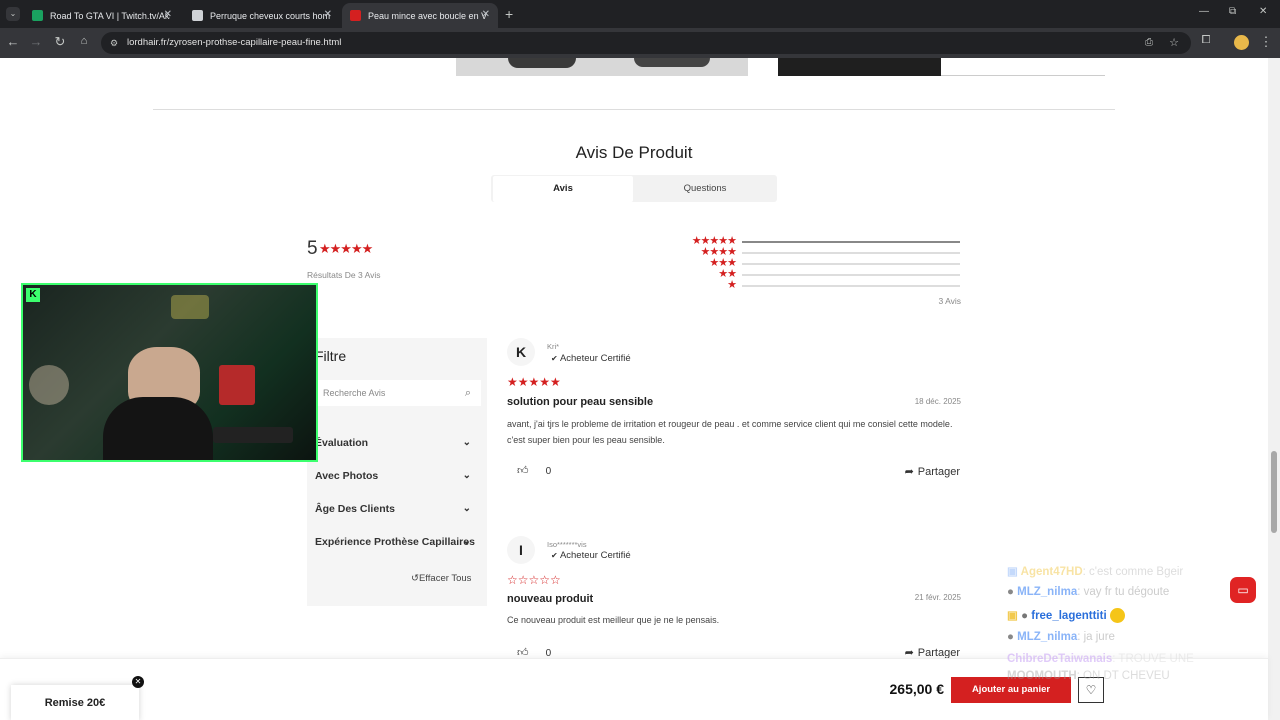 The width and height of the screenshot is (1280, 720). I want to click on kick-logo-icon: K, so click(33, 295).